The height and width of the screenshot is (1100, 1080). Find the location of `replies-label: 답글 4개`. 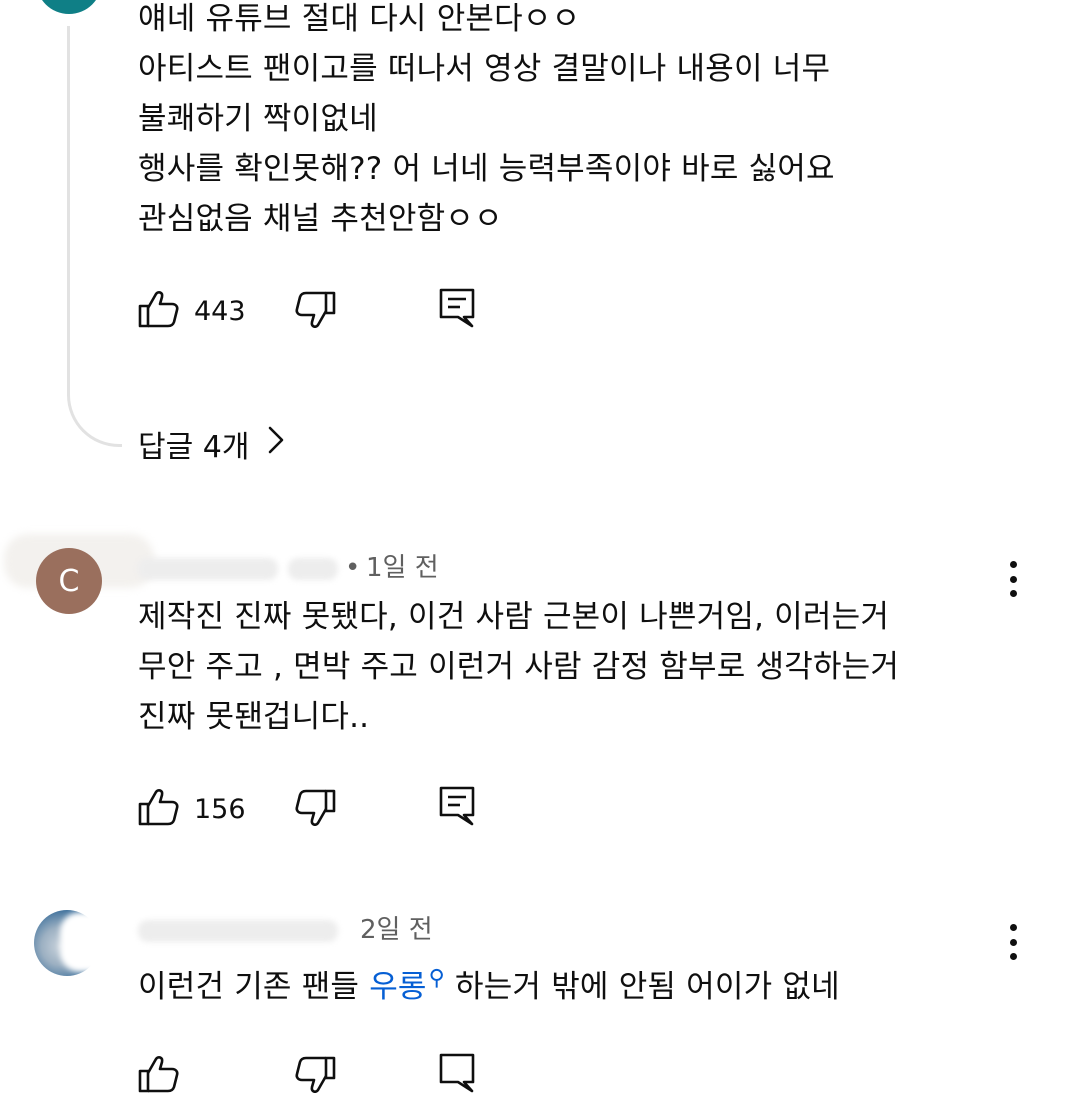

replies-label: 답글 4개 is located at coordinates (194, 447).